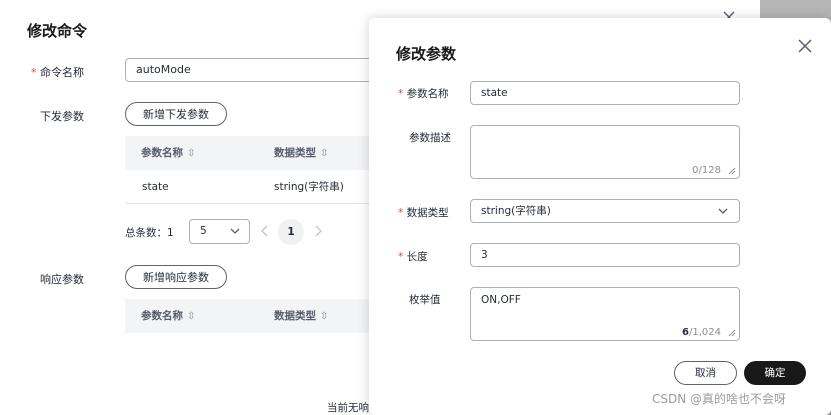 Image resolution: width=831 pixels, height=415 pixels. Describe the element at coordinates (176, 114) in the screenshot. I see `add-down-param-button: 新增下发参数` at that location.